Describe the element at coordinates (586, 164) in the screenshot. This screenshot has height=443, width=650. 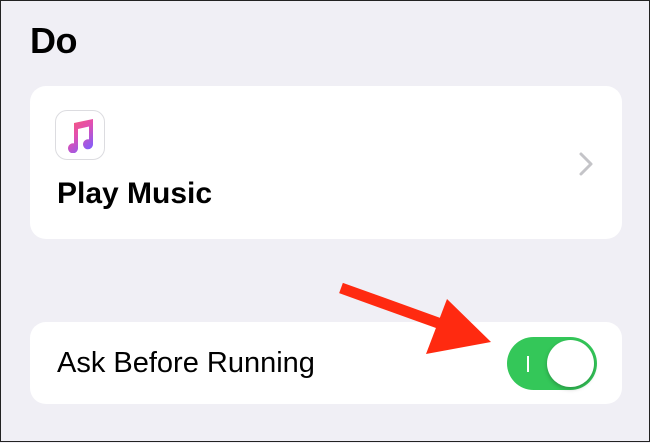
I see `chevron-right-icon` at that location.